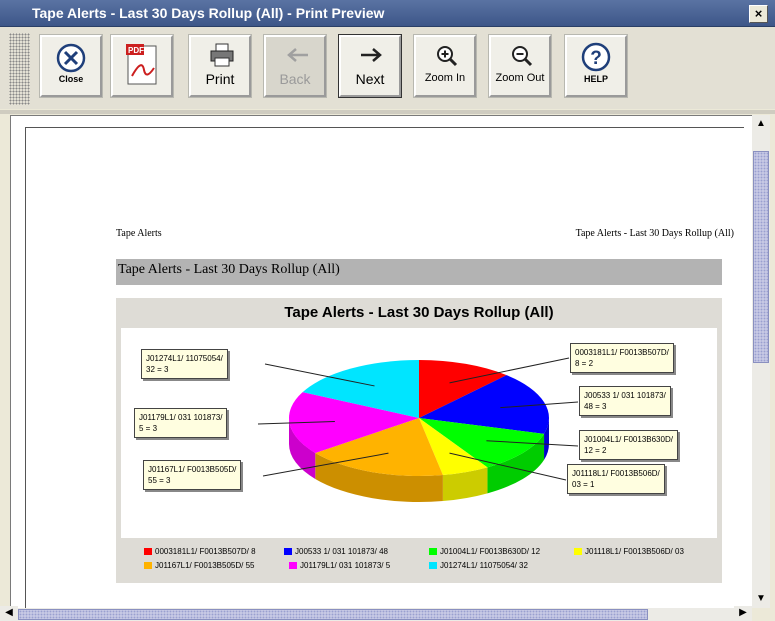 Image resolution: width=775 pixels, height=621 pixels. I want to click on toolbar-grip, so click(19, 69).